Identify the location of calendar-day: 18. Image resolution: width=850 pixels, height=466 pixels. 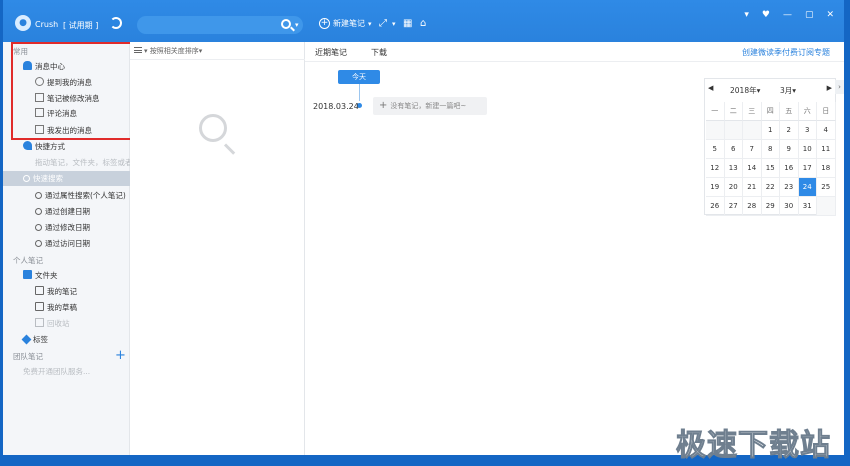
(826, 168).